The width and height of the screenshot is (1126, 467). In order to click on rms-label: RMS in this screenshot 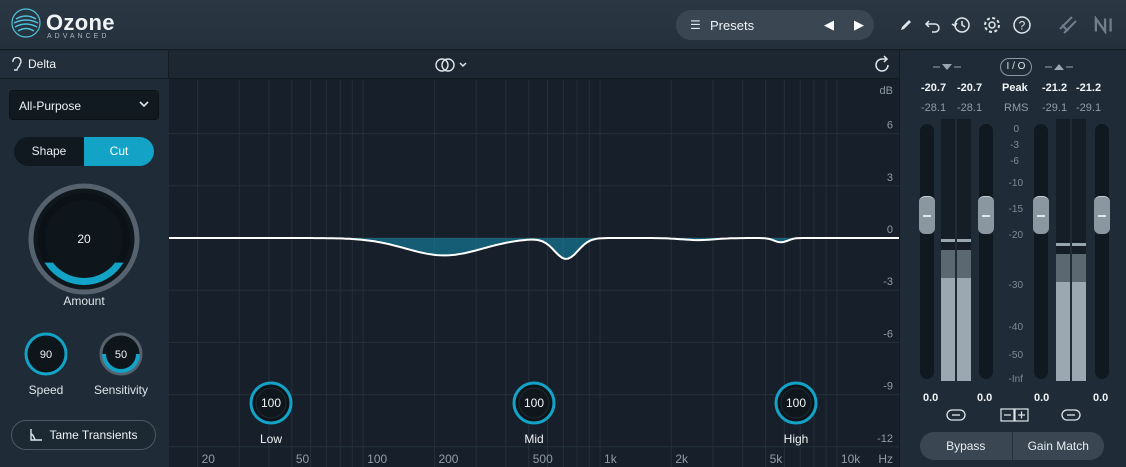, I will do `click(1016, 108)`.